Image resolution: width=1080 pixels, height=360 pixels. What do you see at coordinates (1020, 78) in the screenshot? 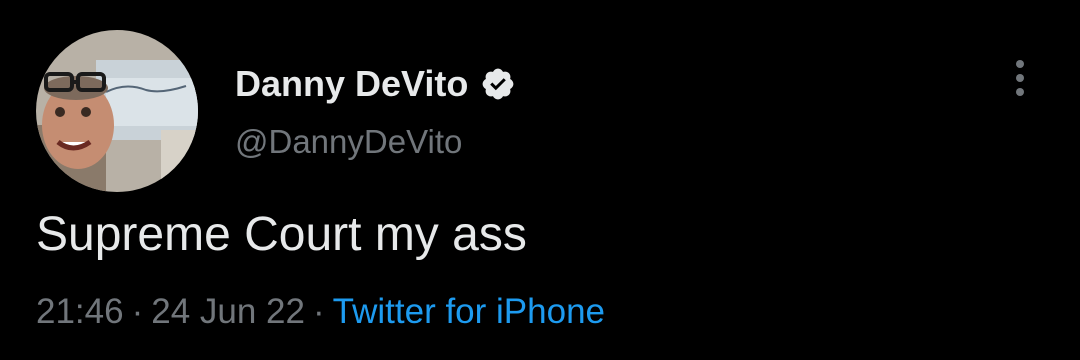
I see `more-vertical-icon` at bounding box center [1020, 78].